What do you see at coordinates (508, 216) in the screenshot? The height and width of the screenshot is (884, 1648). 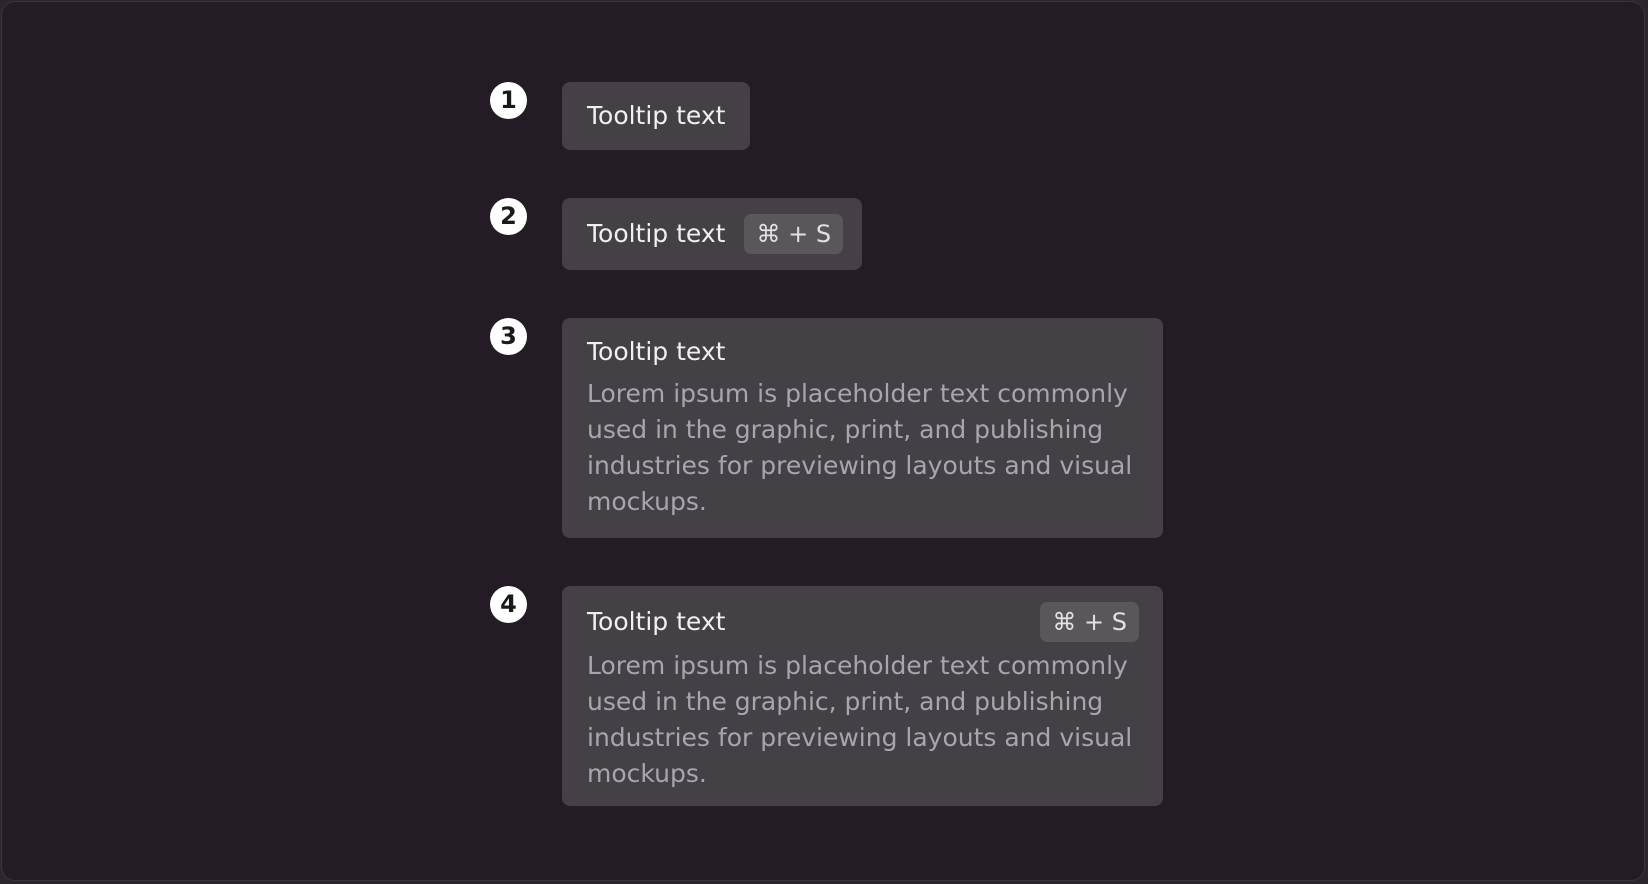 I see `step-marker-2: 2` at bounding box center [508, 216].